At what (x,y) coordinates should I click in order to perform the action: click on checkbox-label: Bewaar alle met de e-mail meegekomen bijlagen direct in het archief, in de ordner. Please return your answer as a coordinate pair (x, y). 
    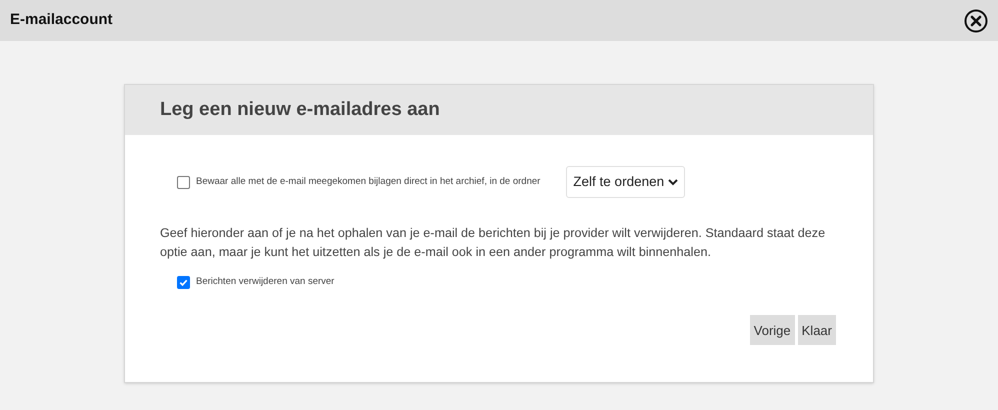
    Looking at the image, I should click on (368, 181).